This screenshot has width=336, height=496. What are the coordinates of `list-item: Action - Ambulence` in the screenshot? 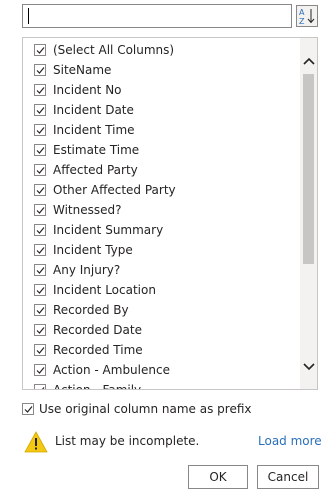 It's located at (162, 370).